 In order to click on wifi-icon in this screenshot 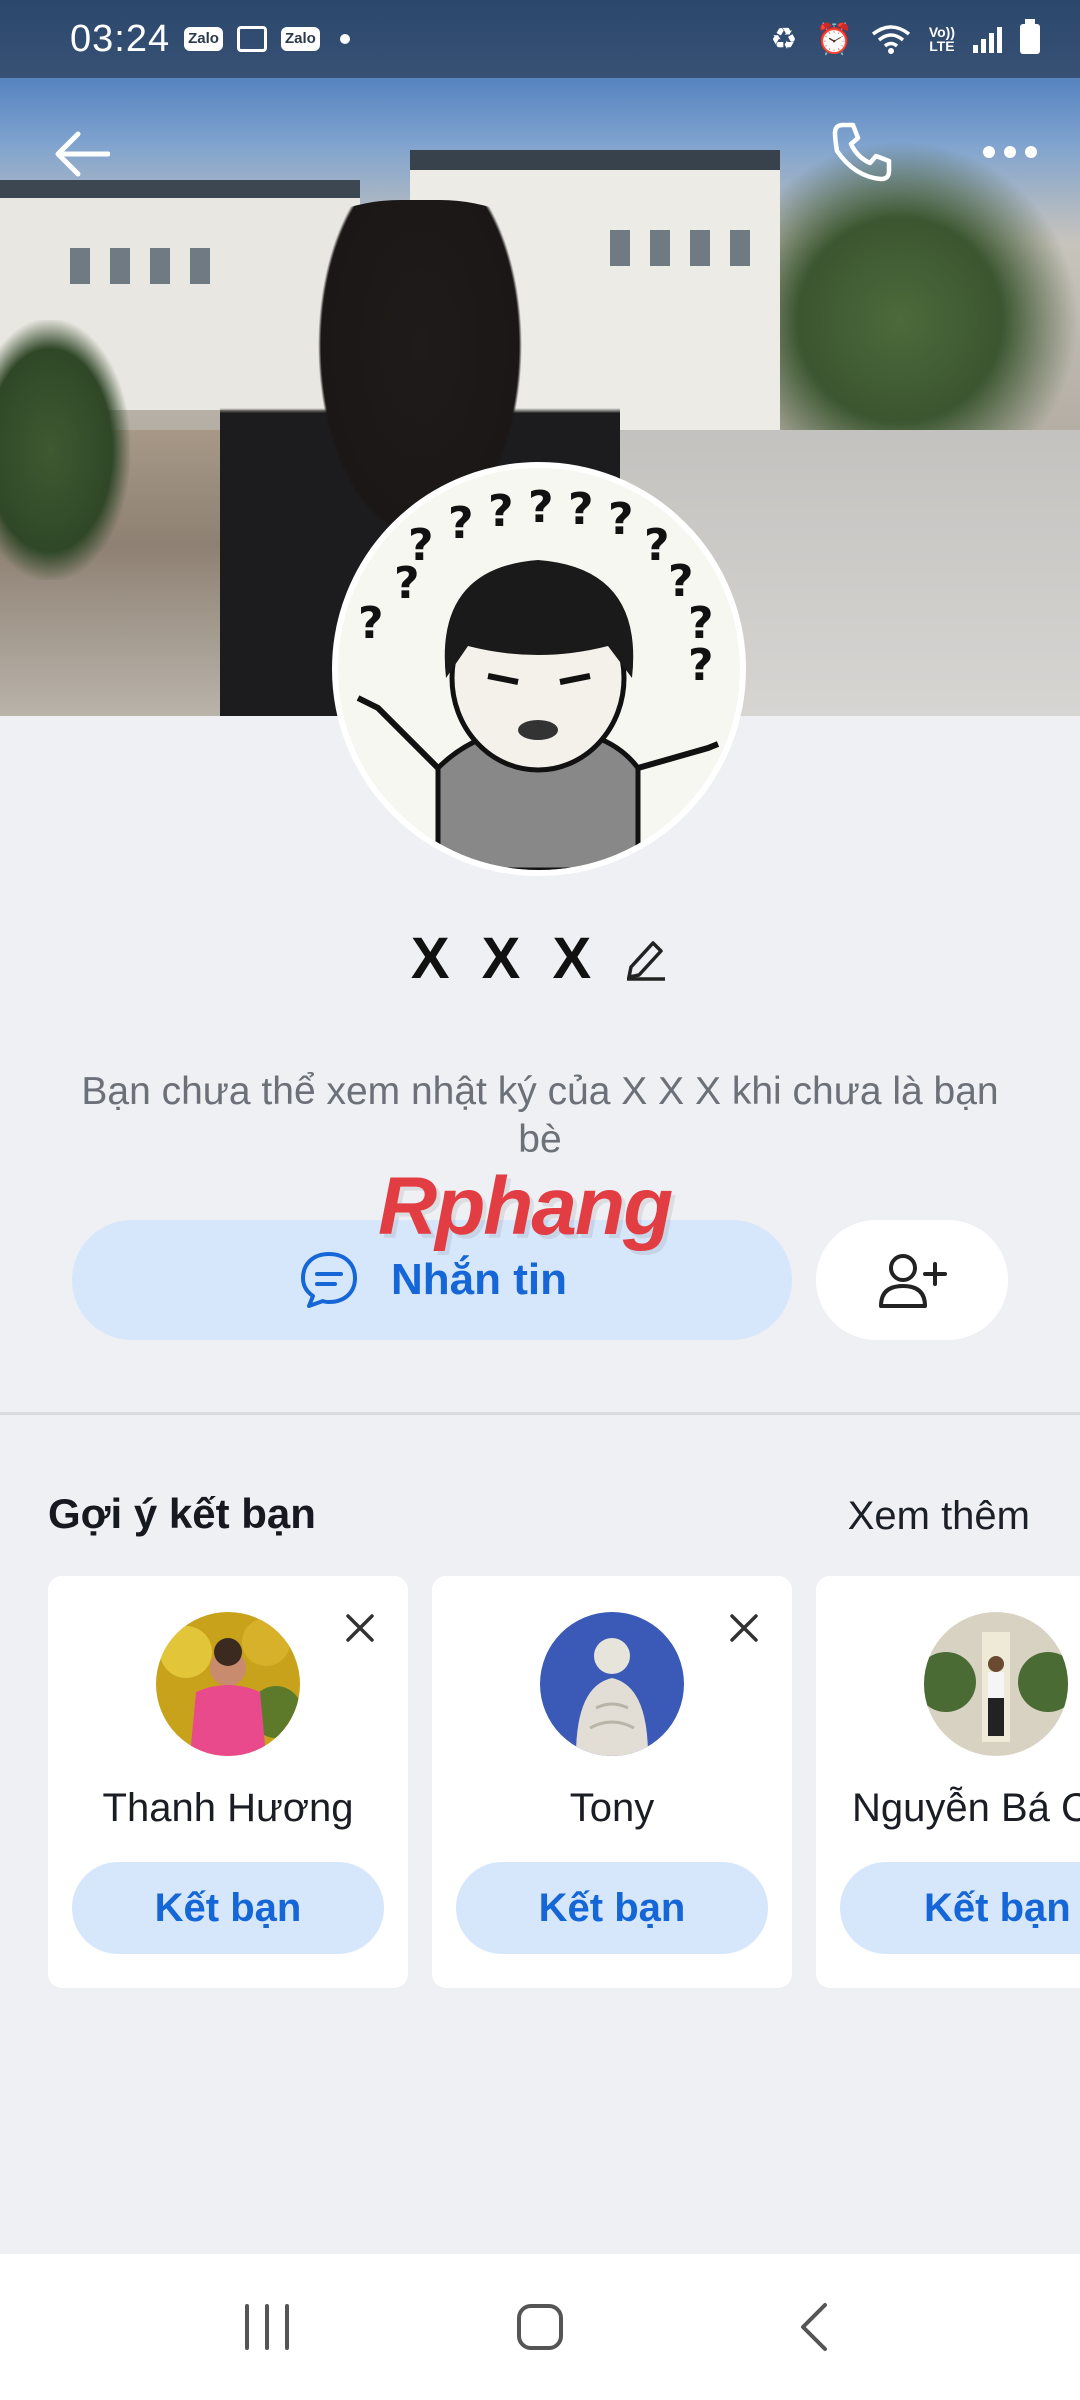, I will do `click(890, 39)`.